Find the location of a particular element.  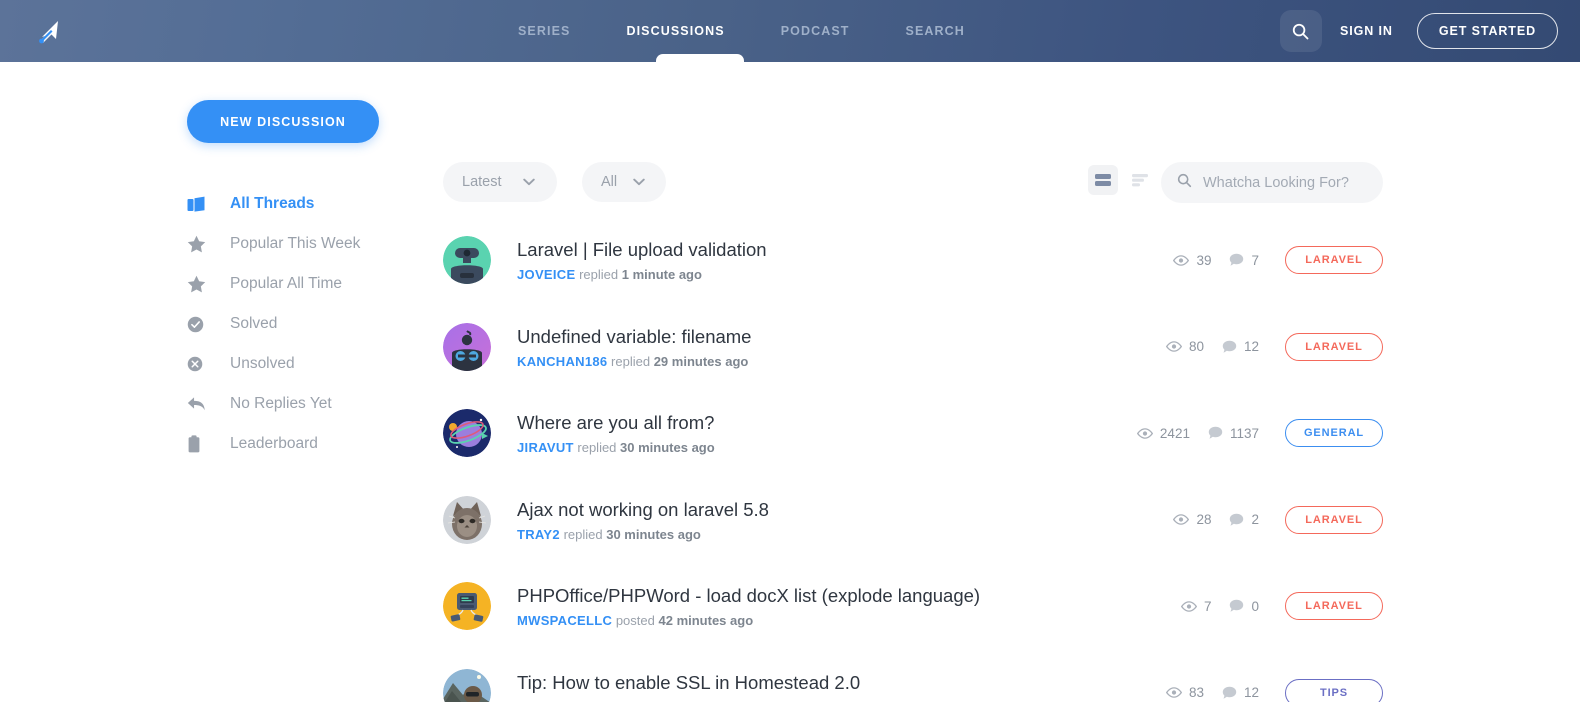

thread-meta: JIRAVUT replied 30 minutes ago is located at coordinates (827, 447).